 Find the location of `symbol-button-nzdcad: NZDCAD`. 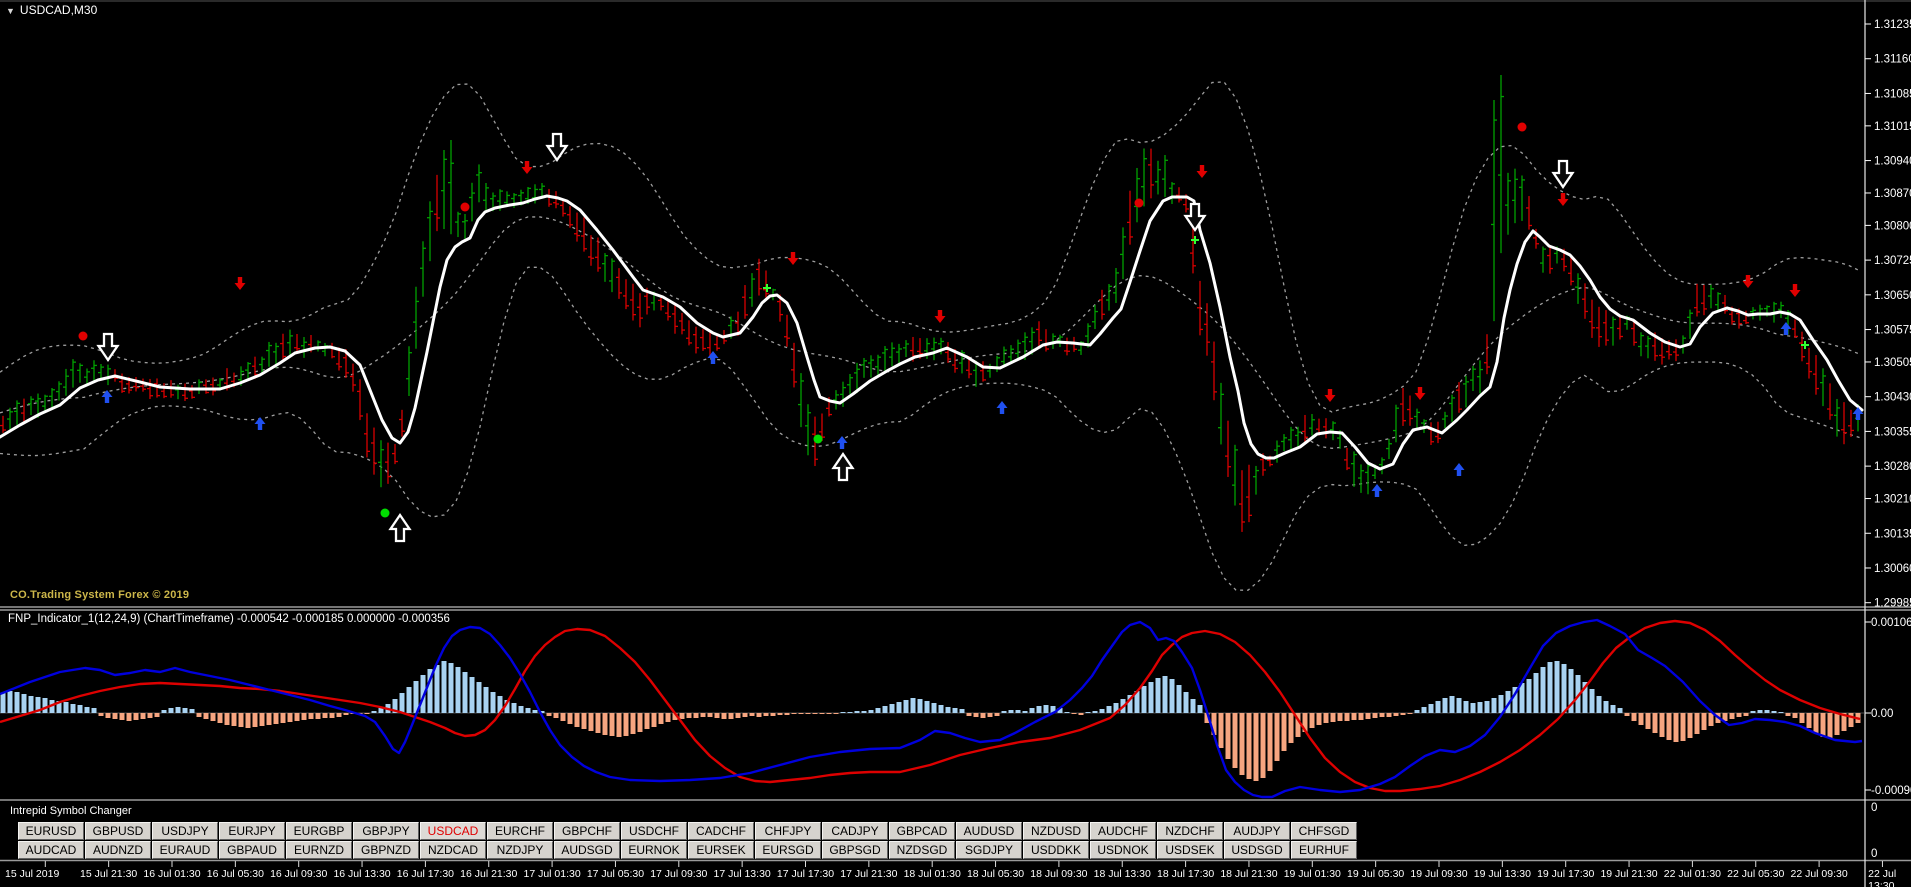

symbol-button-nzdcad: NZDCAD is located at coordinates (453, 849).